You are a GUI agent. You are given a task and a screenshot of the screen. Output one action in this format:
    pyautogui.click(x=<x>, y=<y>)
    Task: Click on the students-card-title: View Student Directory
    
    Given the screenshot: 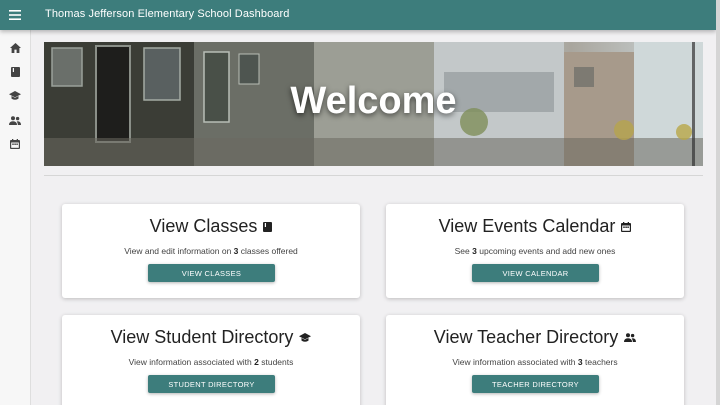 What is the action you would take?
    pyautogui.click(x=211, y=337)
    